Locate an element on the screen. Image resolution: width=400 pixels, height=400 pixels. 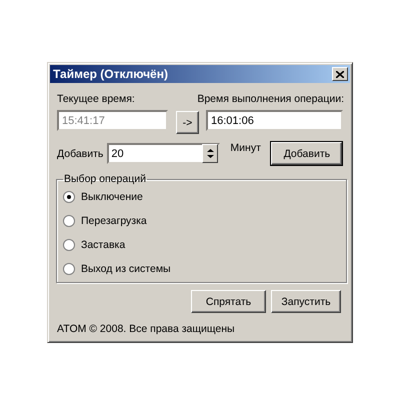
option-label: Выход из системы is located at coordinates (126, 269).